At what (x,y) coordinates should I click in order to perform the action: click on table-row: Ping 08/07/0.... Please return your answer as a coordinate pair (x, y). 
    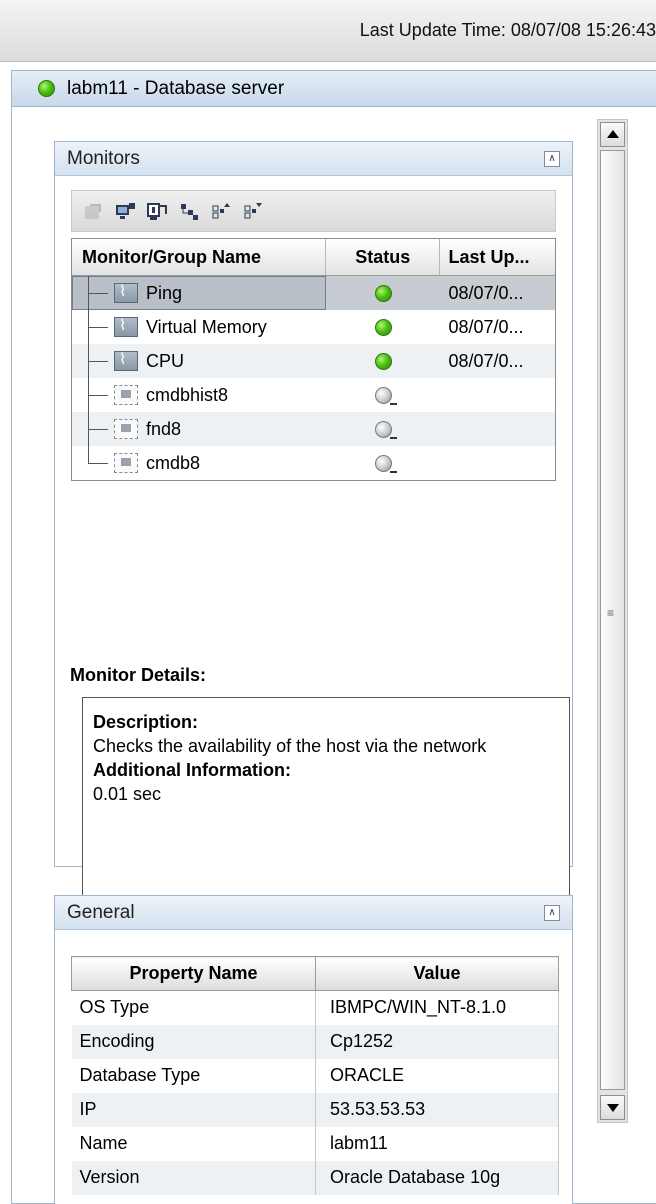
    Looking at the image, I should click on (313, 293).